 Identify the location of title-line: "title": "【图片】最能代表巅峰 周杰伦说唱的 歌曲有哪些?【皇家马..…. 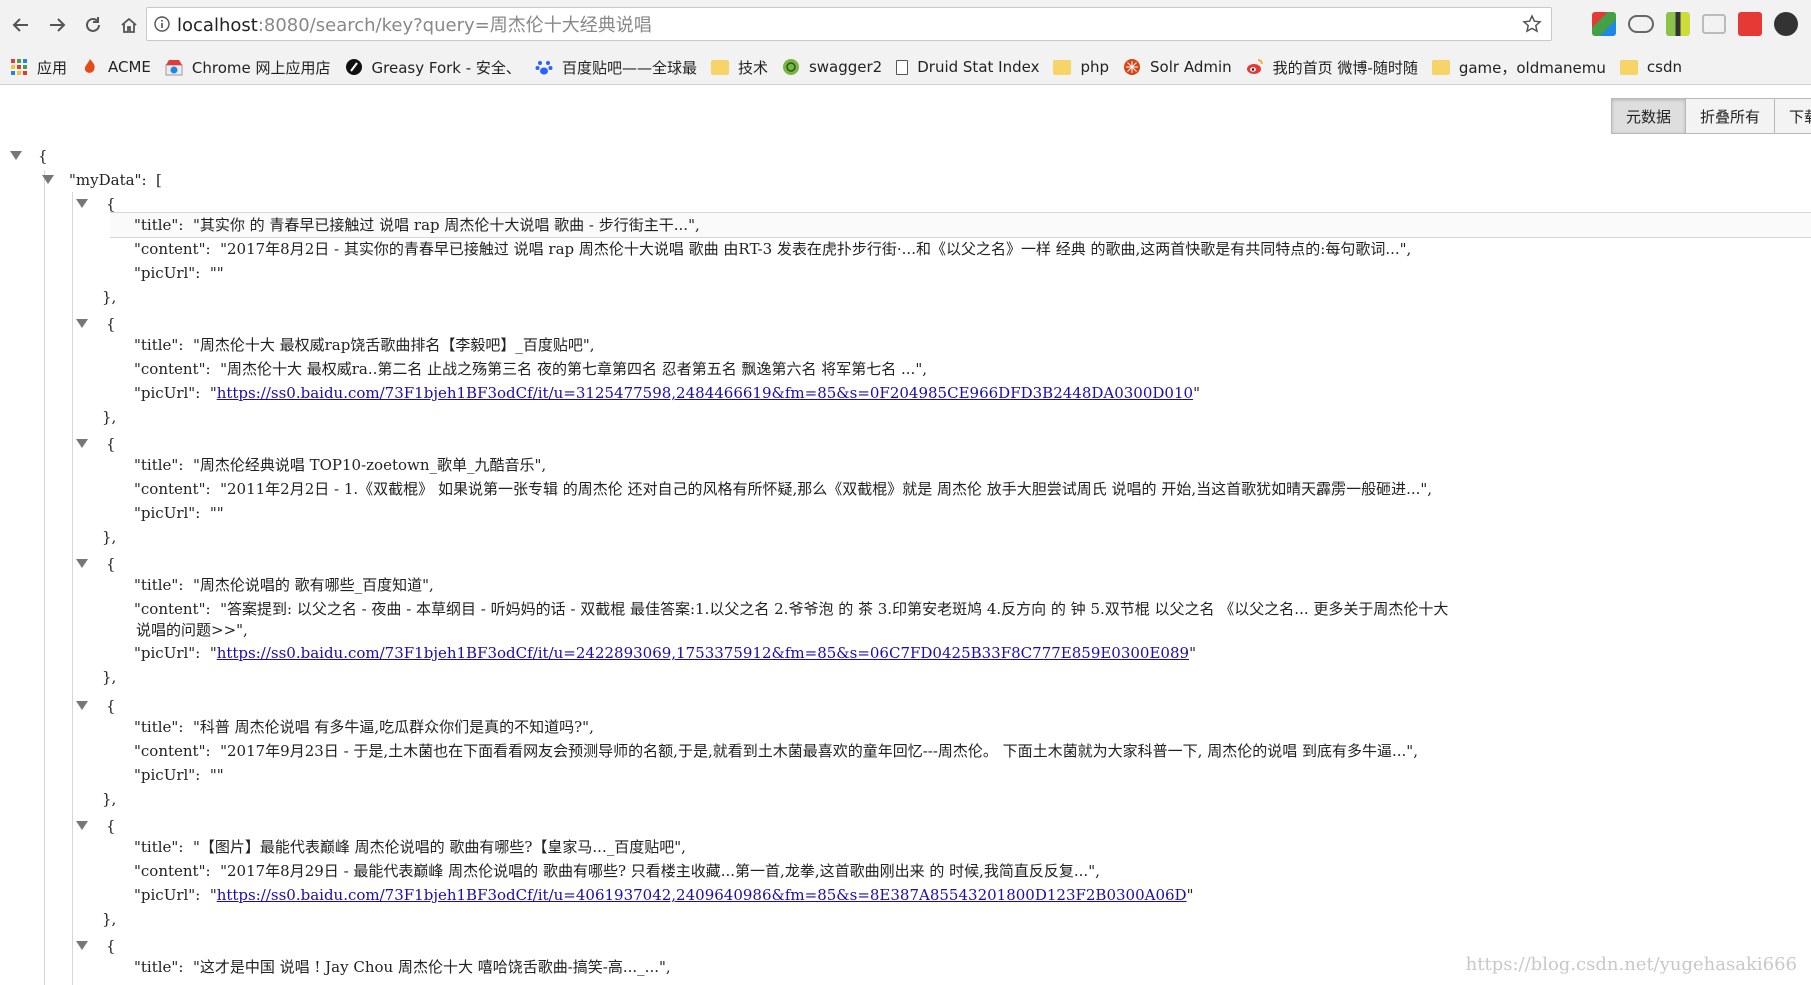
(410, 847).